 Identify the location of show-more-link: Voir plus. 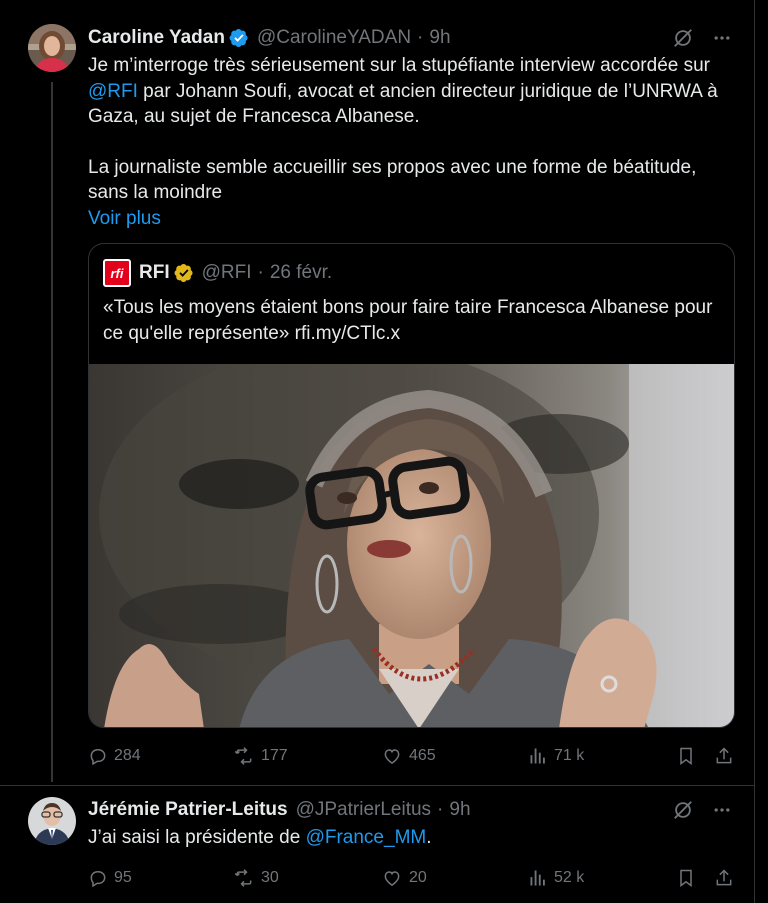
(124, 218).